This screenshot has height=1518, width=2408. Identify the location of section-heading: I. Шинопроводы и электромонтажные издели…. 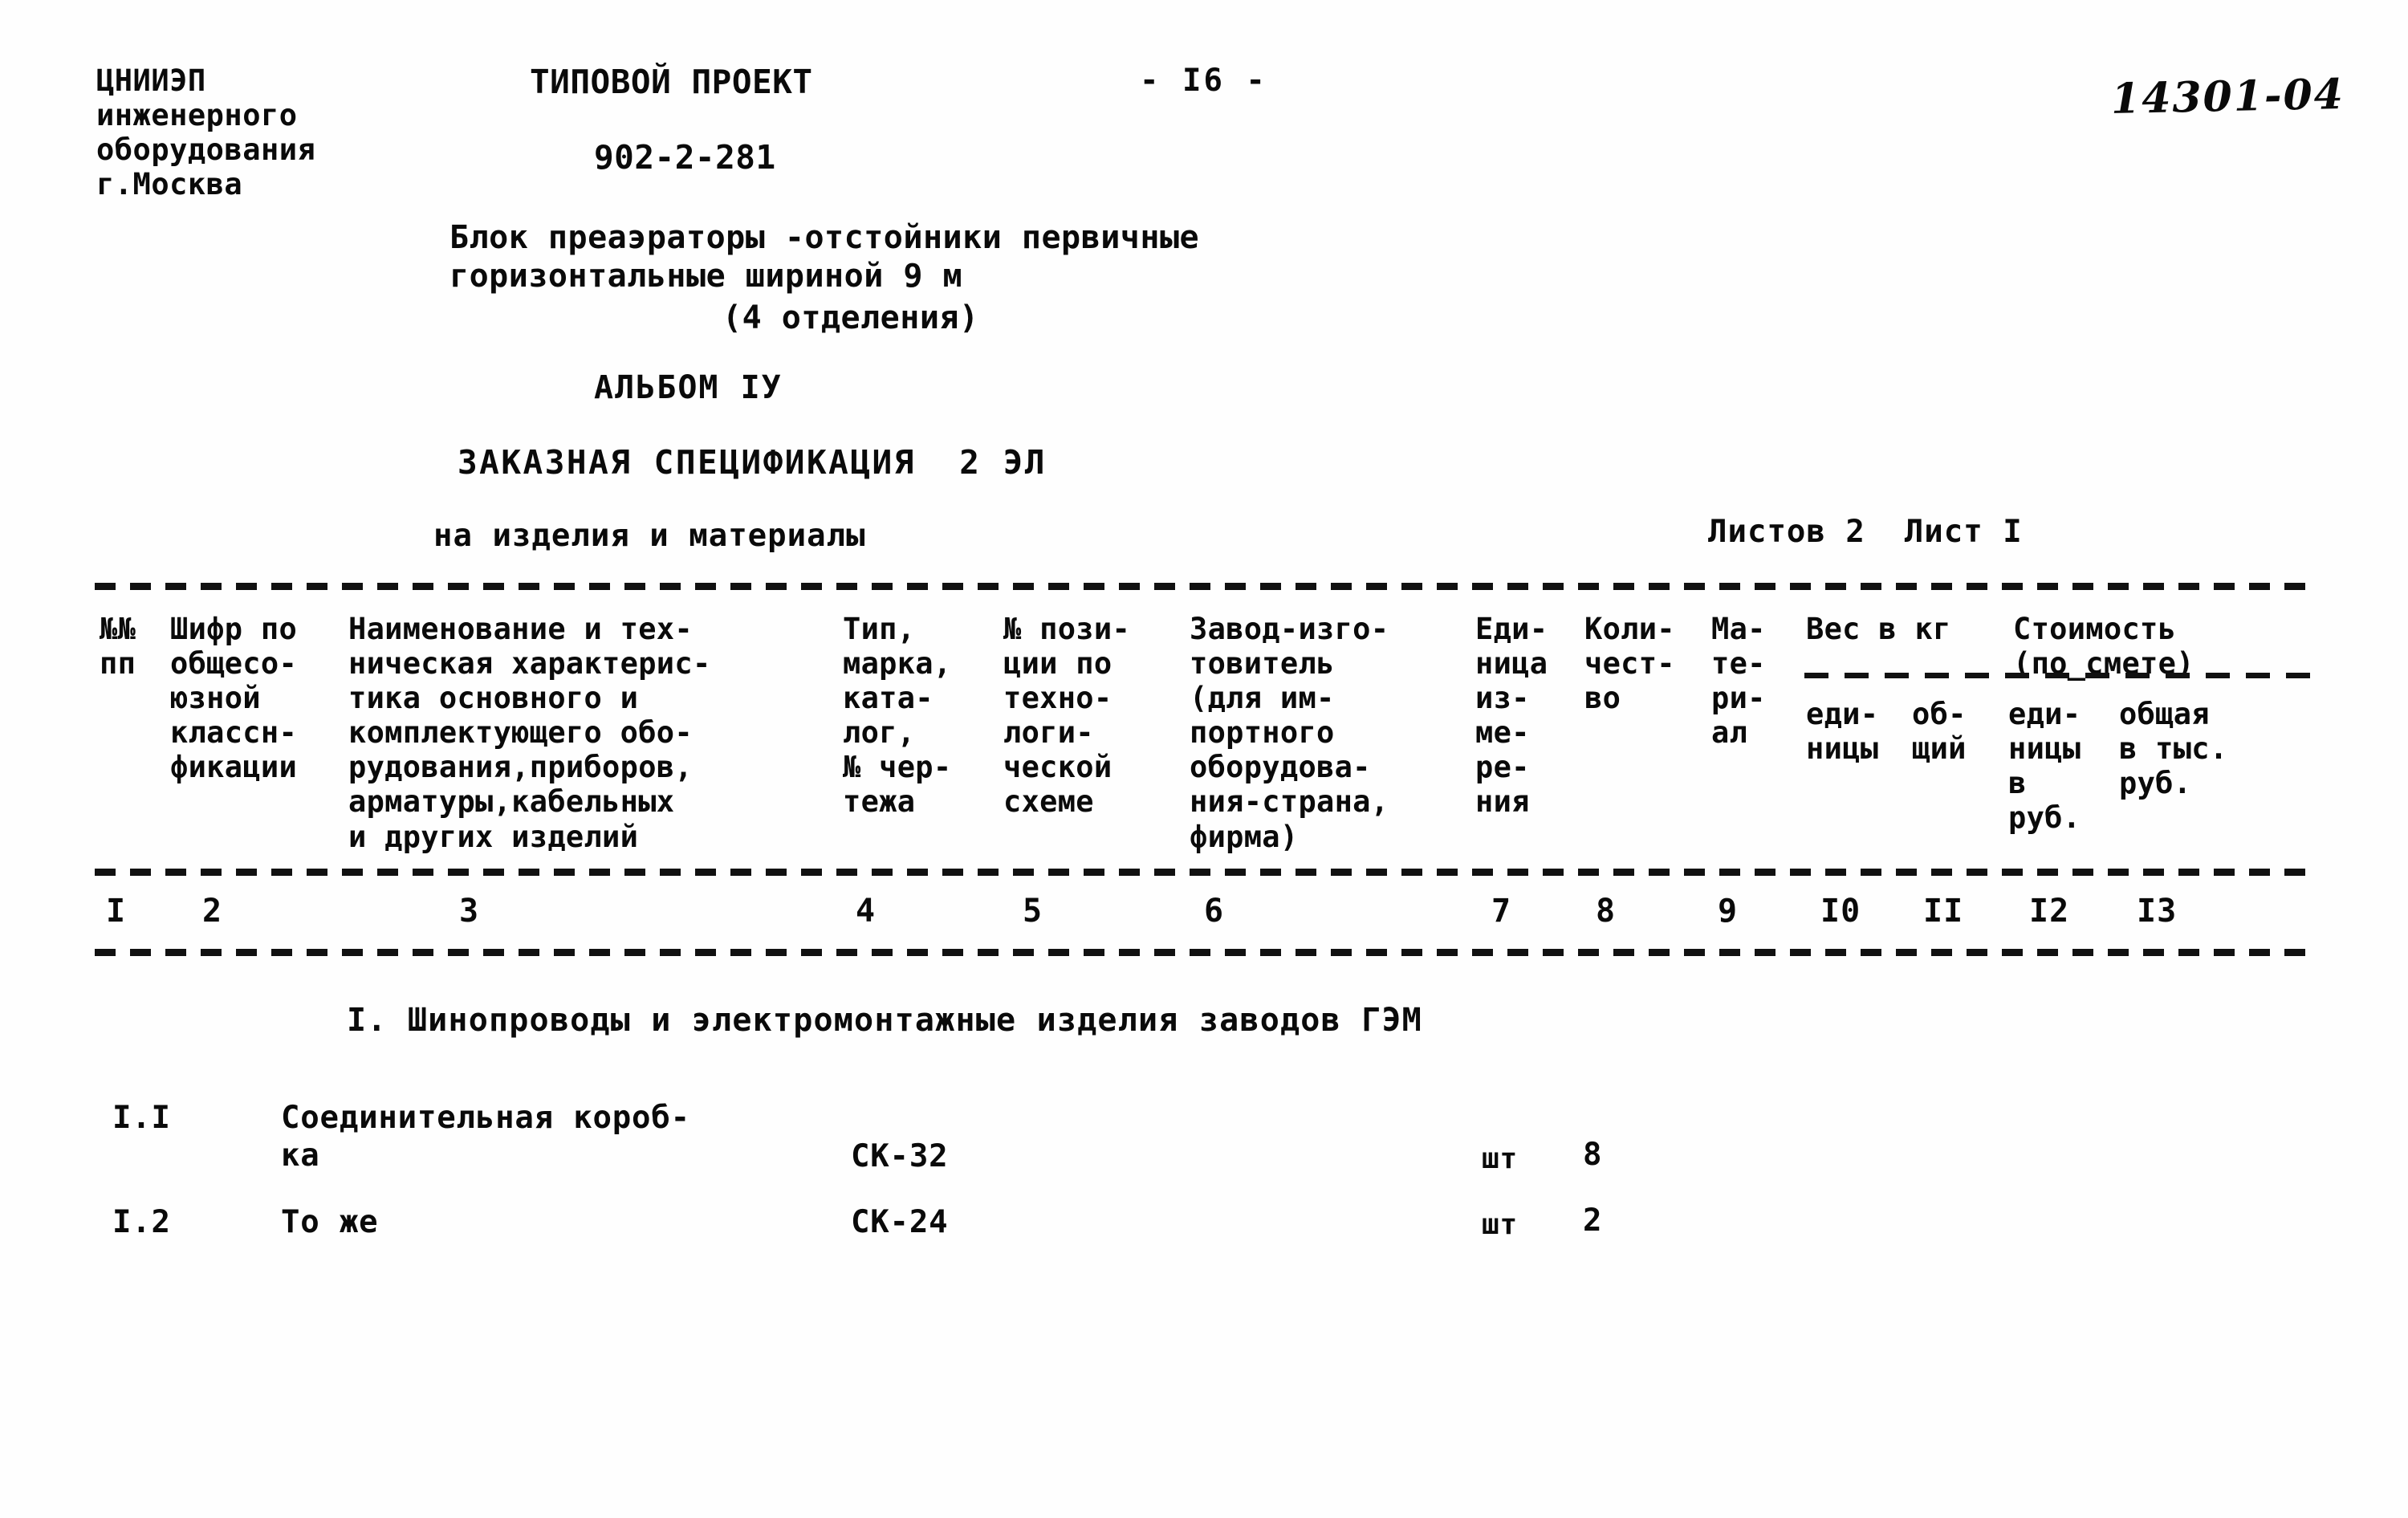
(885, 1021).